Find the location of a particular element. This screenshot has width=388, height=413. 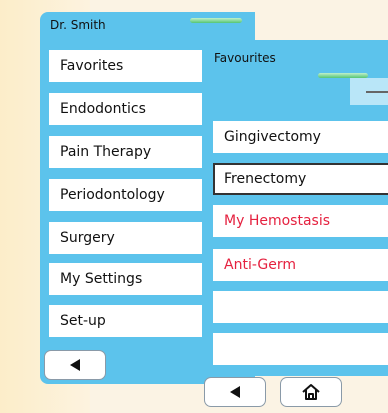

home-icon is located at coordinates (311, 392).